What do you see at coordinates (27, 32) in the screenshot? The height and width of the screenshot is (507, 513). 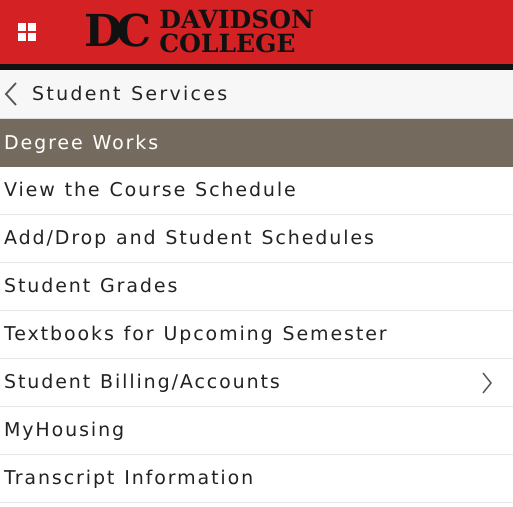 I see `menu-grid-icon` at bounding box center [27, 32].